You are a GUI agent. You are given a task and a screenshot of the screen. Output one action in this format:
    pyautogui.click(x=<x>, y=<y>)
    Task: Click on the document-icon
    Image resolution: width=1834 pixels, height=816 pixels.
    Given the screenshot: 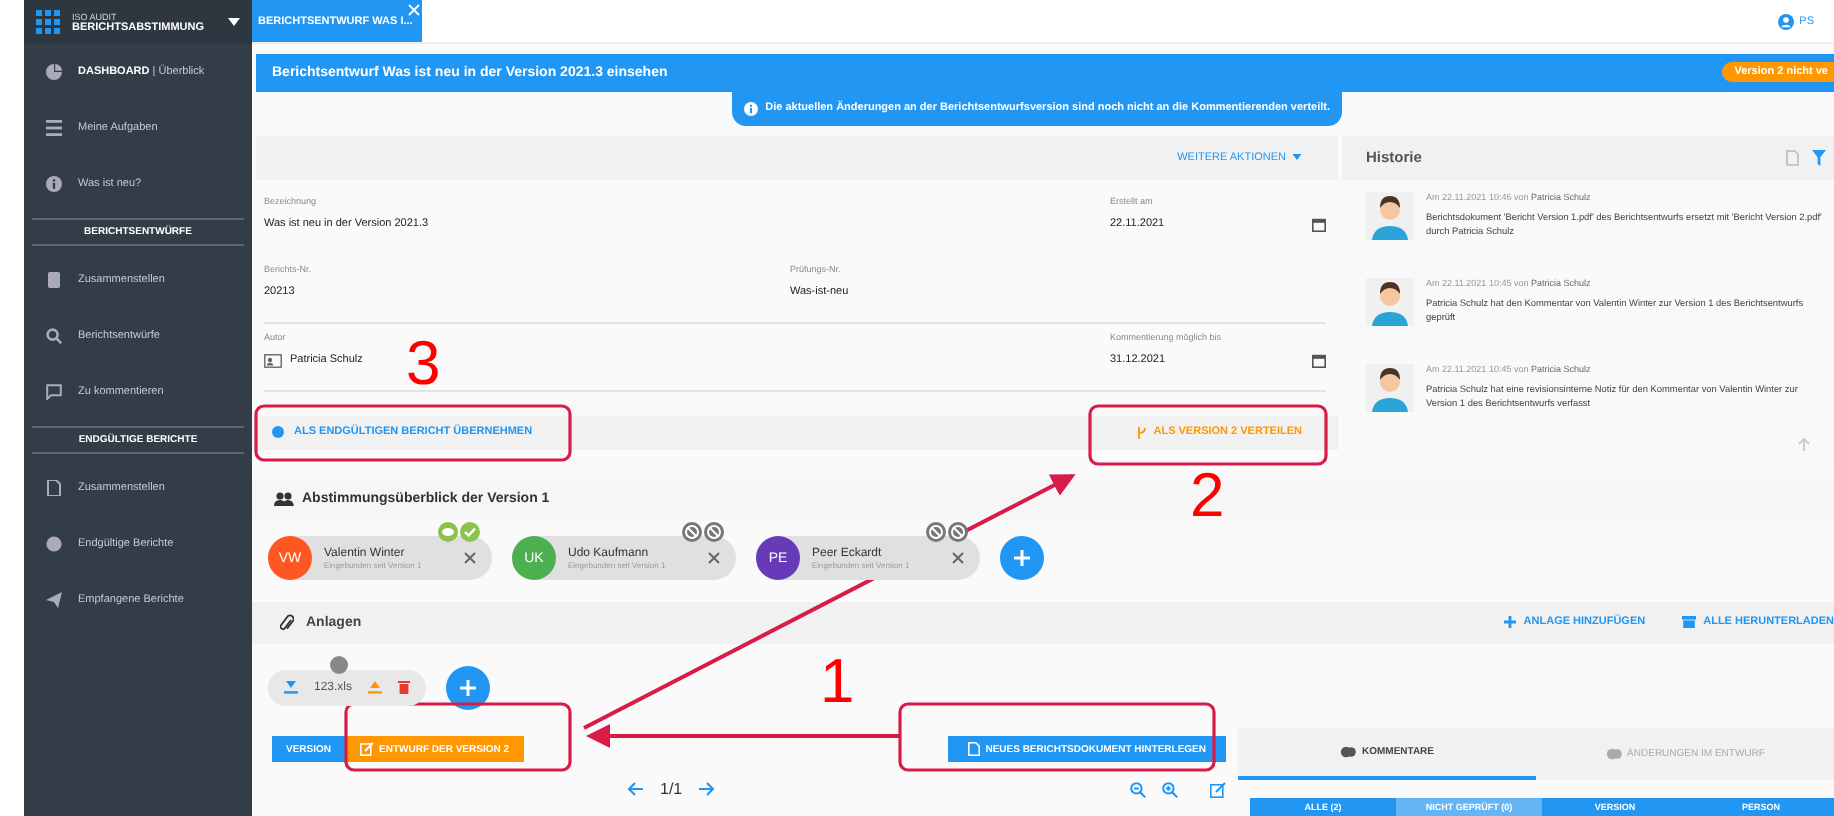 What is the action you would take?
    pyautogui.click(x=973, y=749)
    